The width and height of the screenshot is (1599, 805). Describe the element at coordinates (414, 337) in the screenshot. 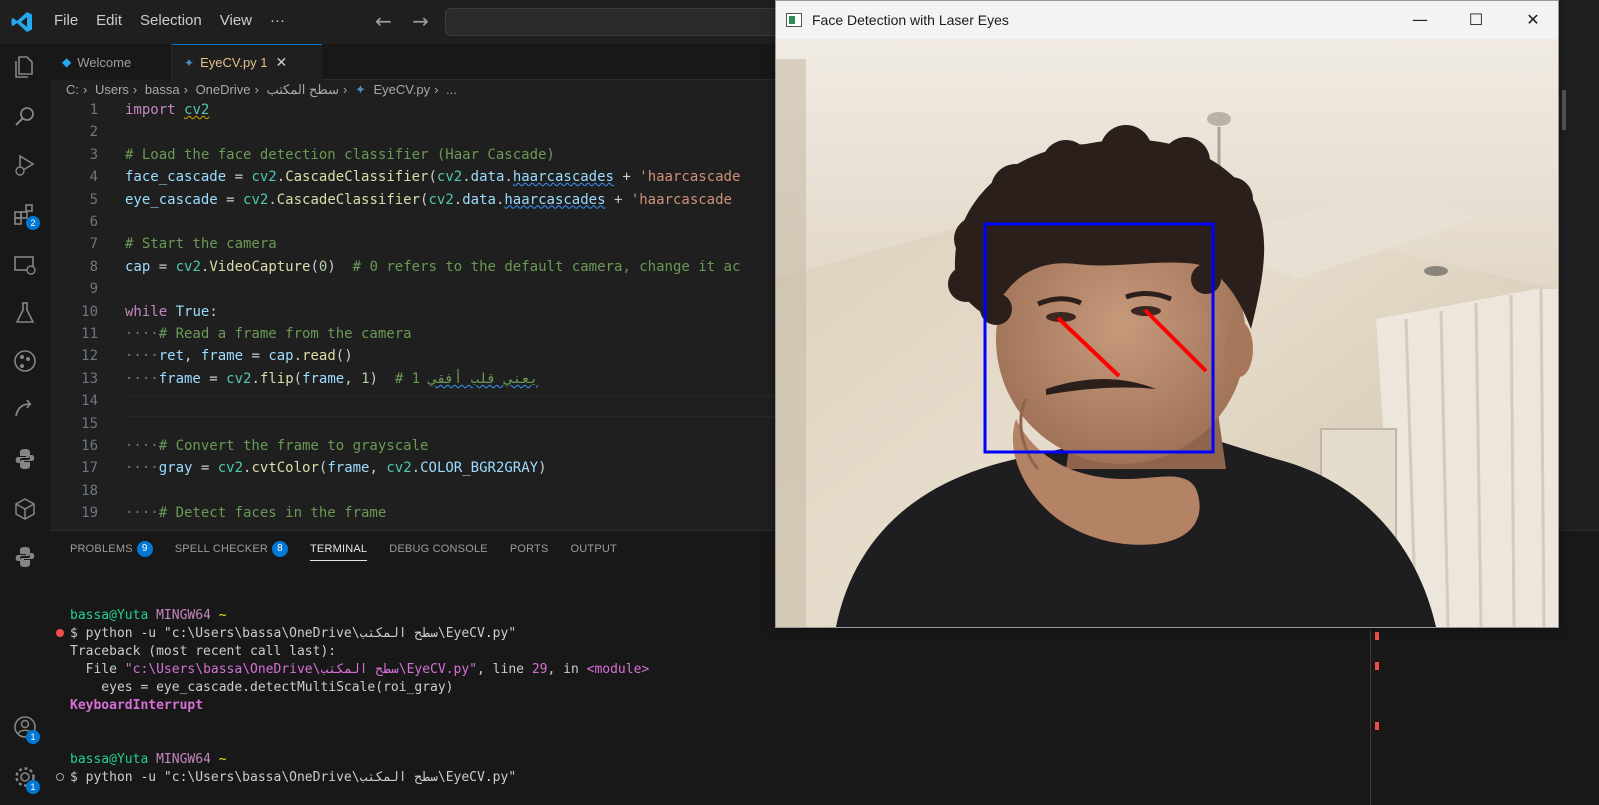

I see `code-line: 11 ····# Read a frame from the camera` at that location.